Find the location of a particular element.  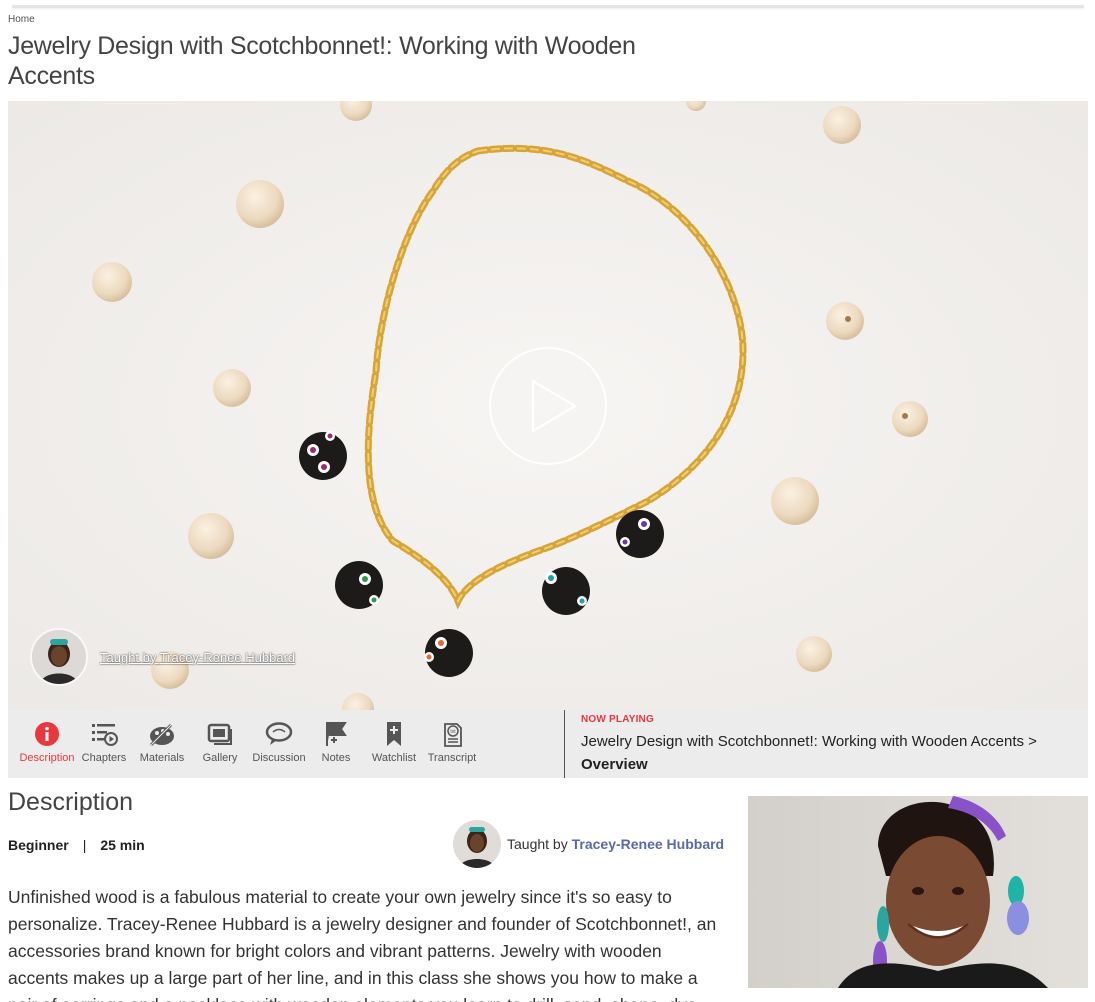

video-instructor-name: Tracey-Renee Hubbard is located at coordinates (227, 657).